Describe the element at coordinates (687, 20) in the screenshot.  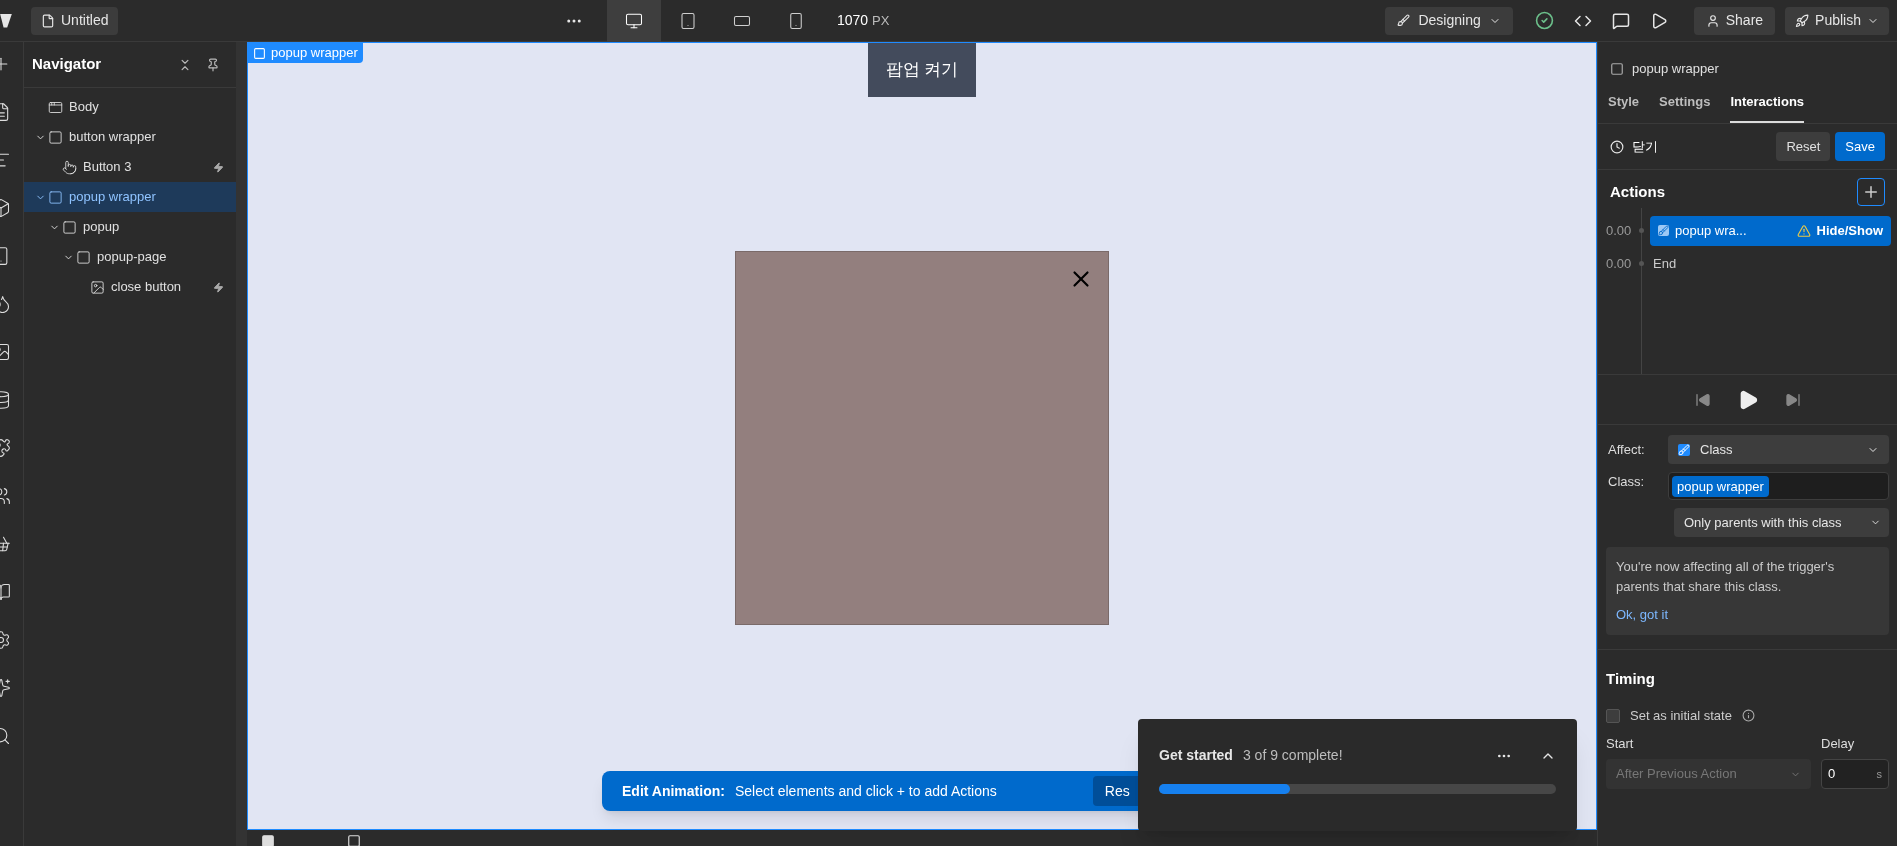
I see `tablet-icon` at that location.